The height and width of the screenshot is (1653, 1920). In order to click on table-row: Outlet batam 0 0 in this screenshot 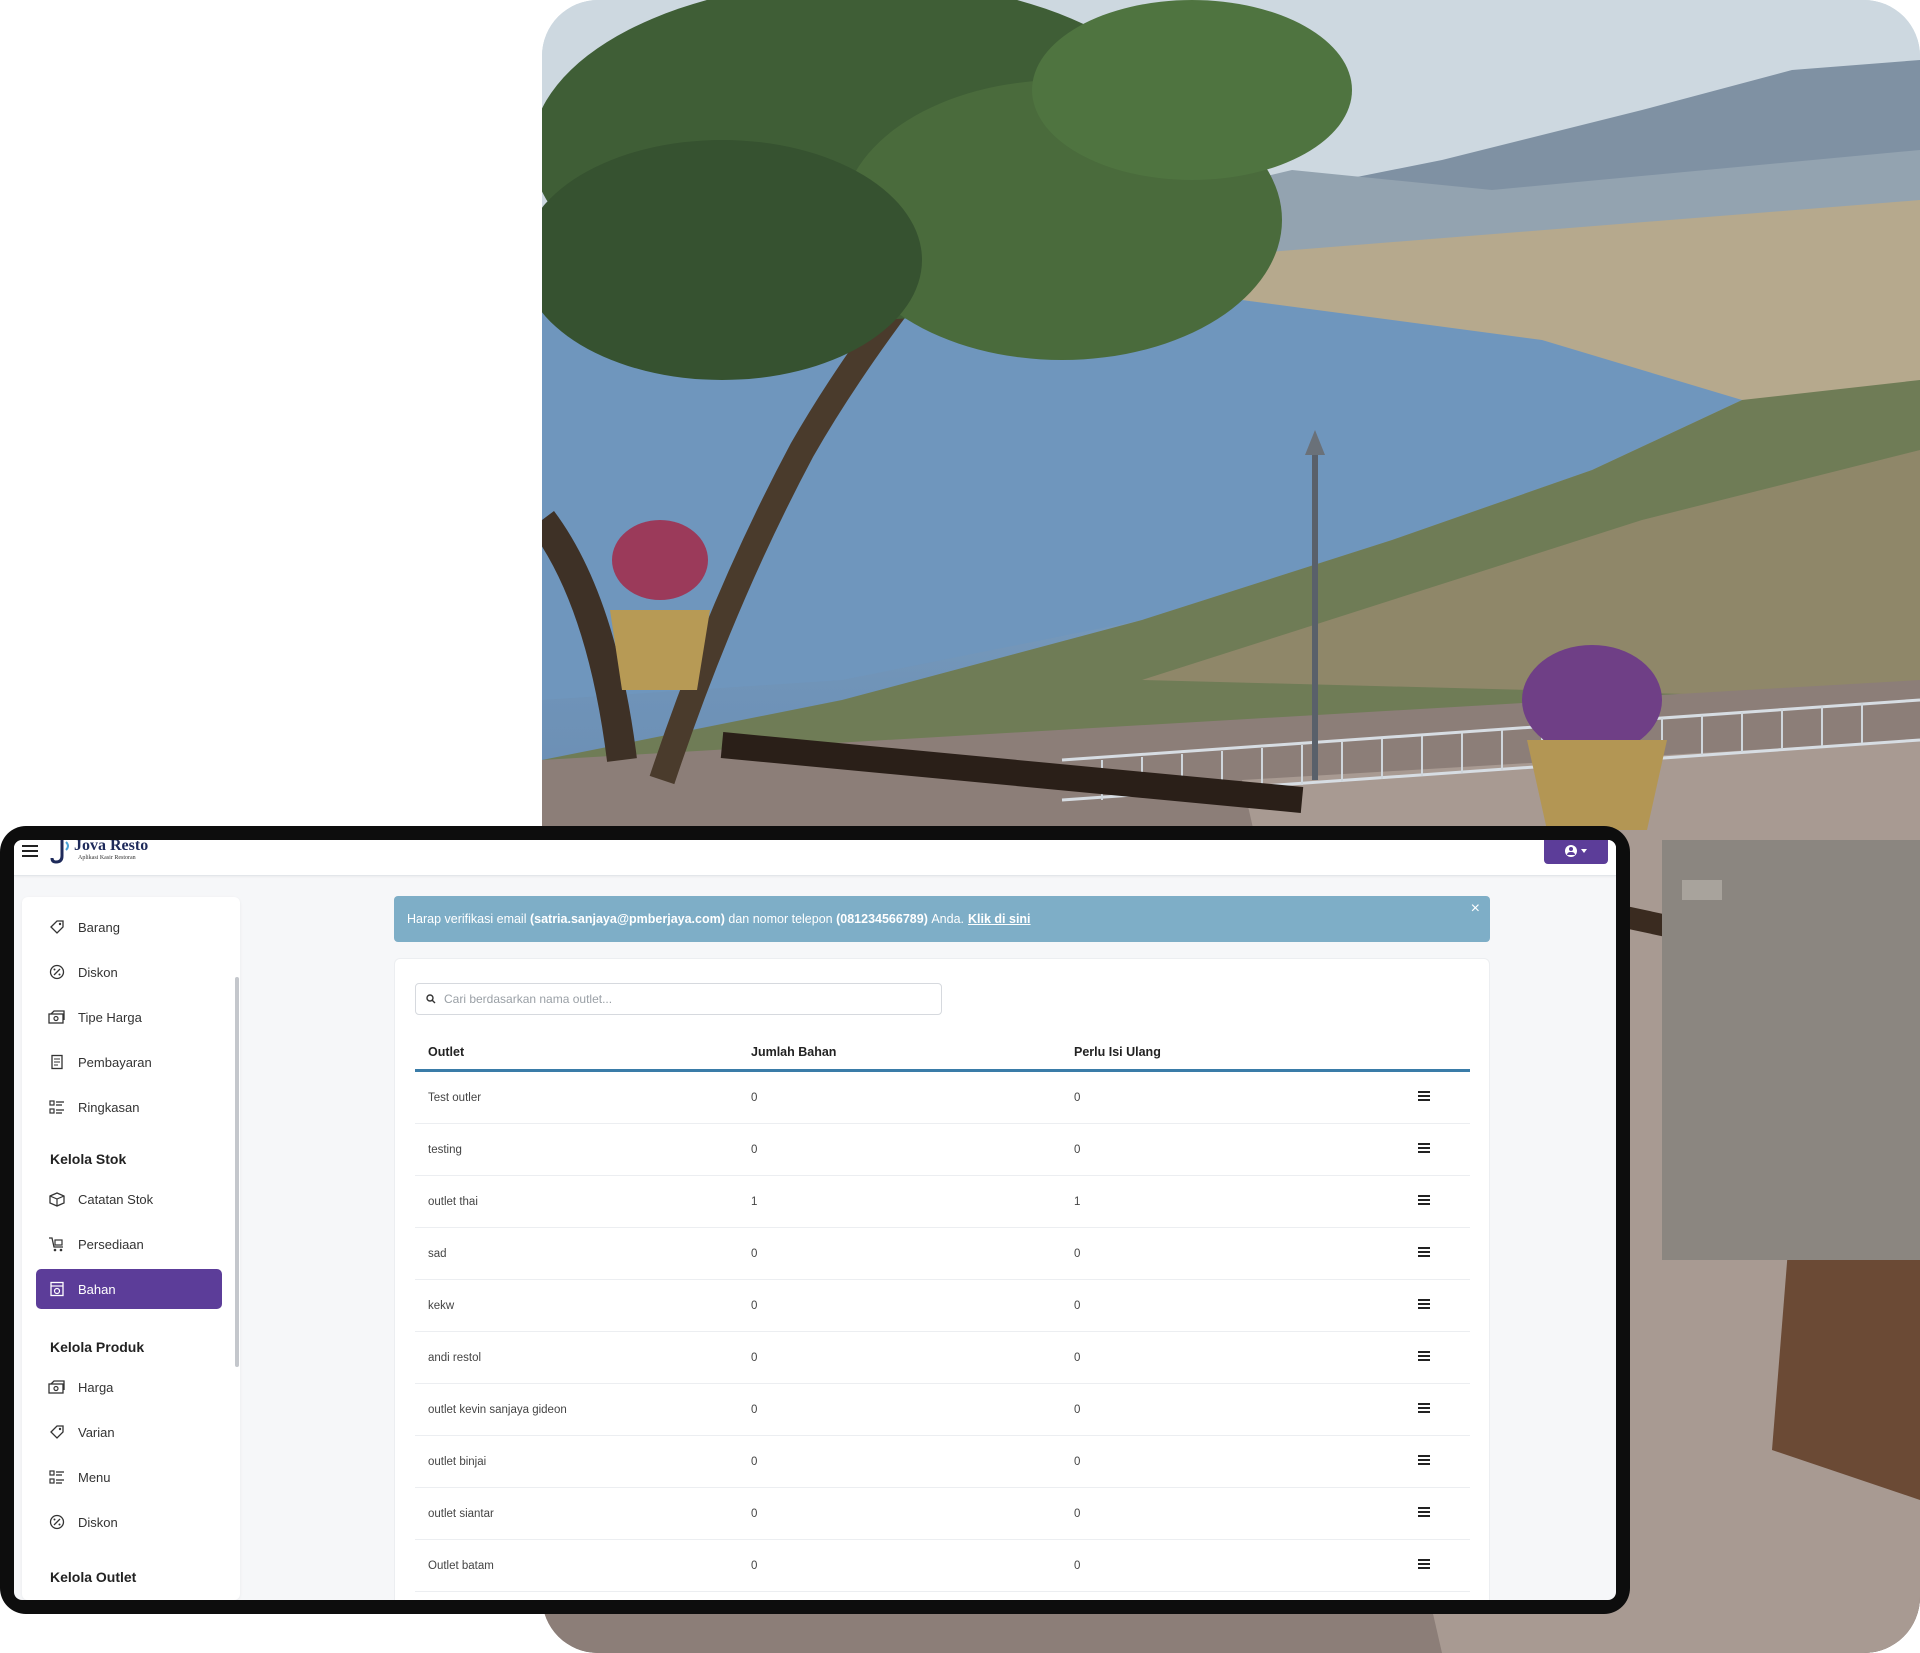, I will do `click(942, 1566)`.